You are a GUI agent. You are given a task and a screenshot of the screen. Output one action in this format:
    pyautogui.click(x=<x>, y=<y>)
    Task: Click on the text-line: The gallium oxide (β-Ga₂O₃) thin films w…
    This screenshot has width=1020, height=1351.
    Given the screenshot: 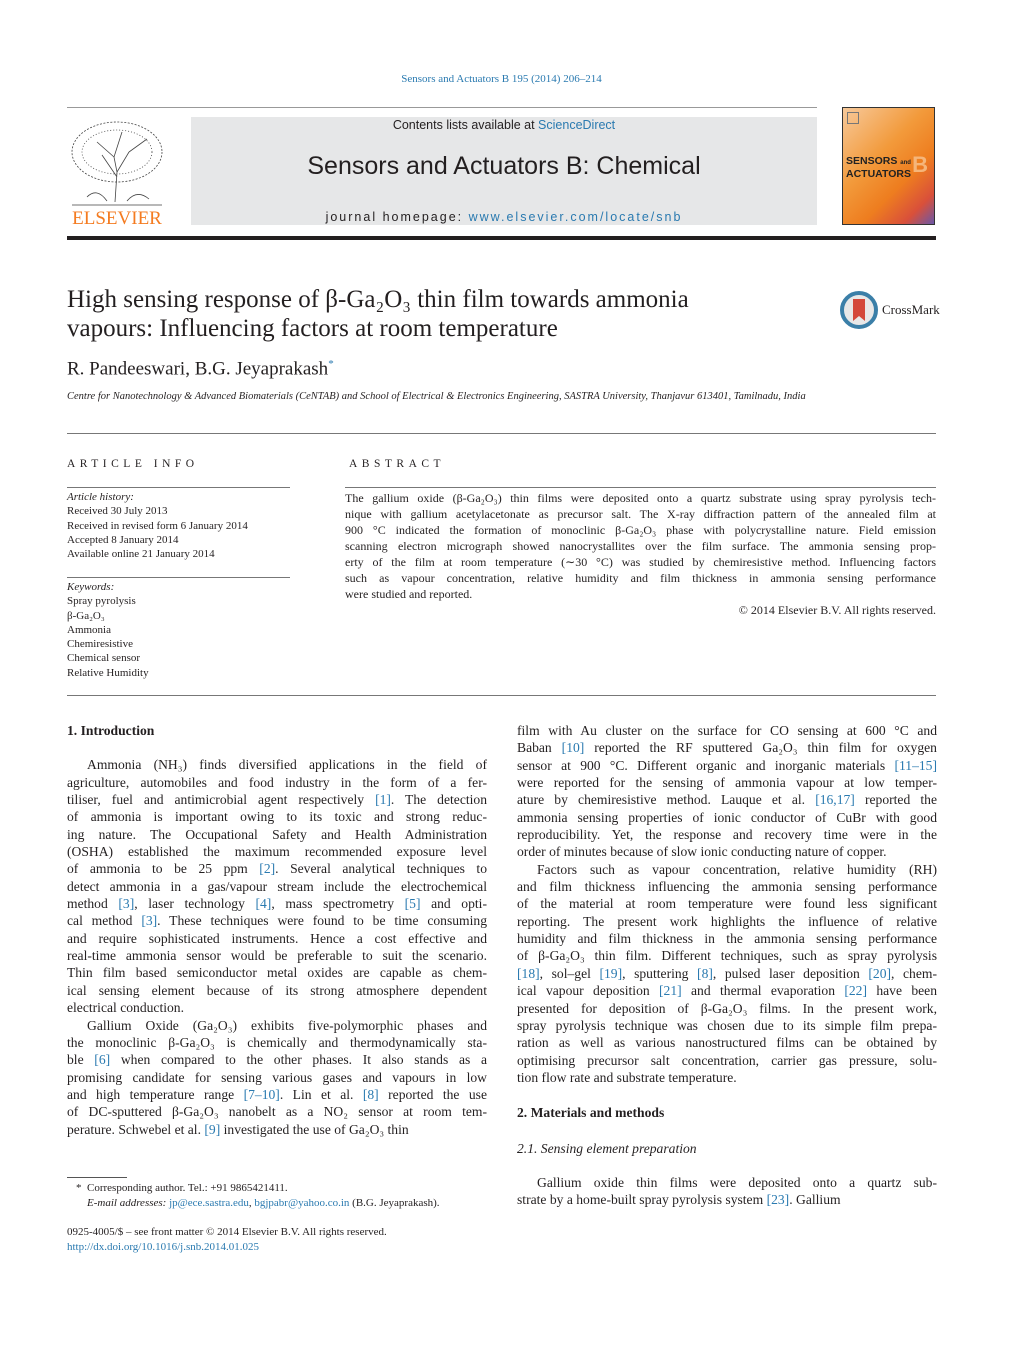 What is the action you would take?
    pyautogui.click(x=640, y=498)
    